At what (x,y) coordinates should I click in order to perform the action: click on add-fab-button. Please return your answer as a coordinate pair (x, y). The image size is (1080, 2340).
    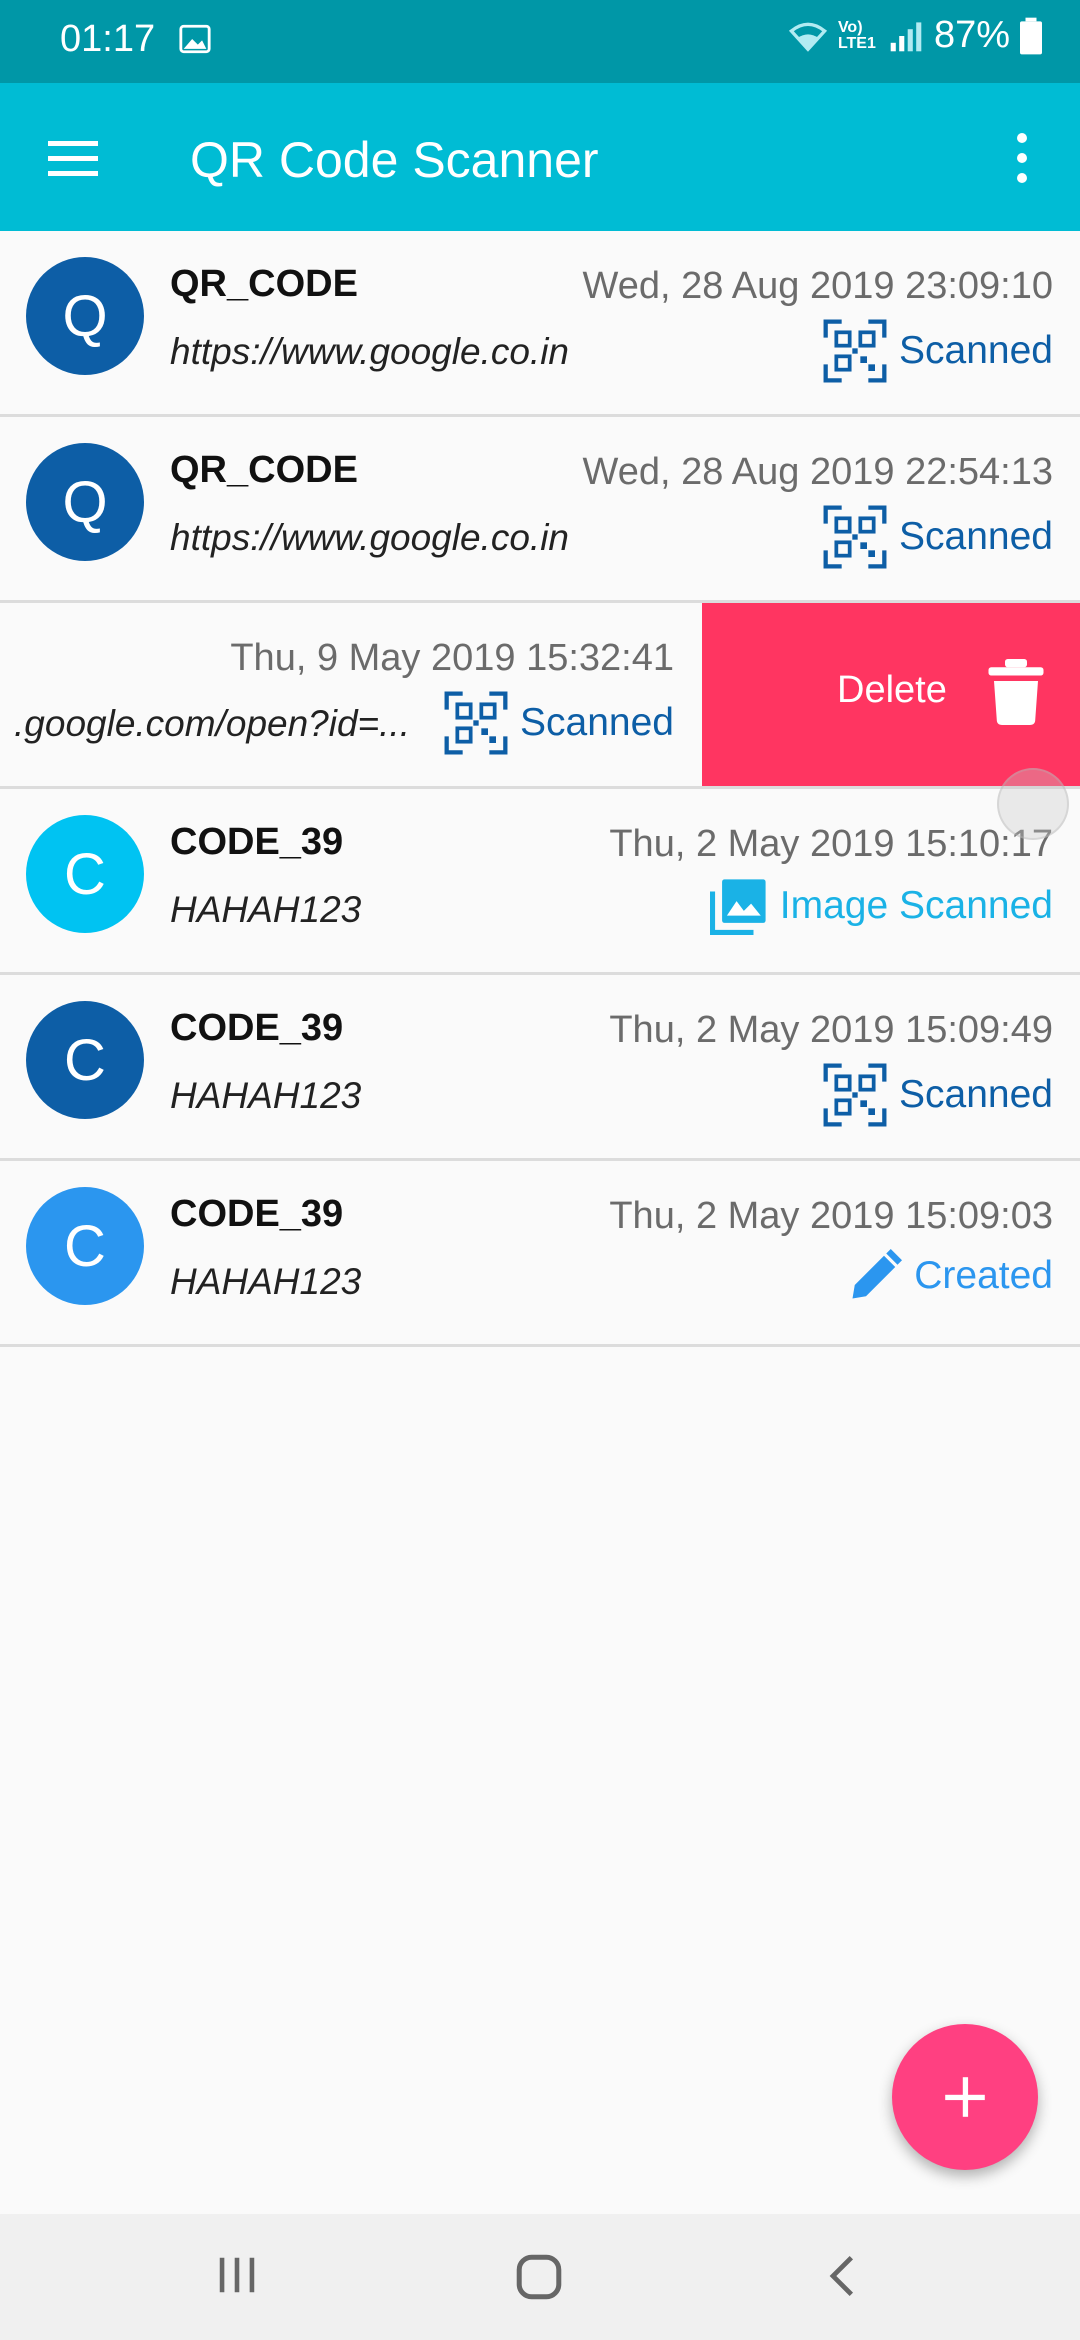
    Looking at the image, I should click on (965, 2097).